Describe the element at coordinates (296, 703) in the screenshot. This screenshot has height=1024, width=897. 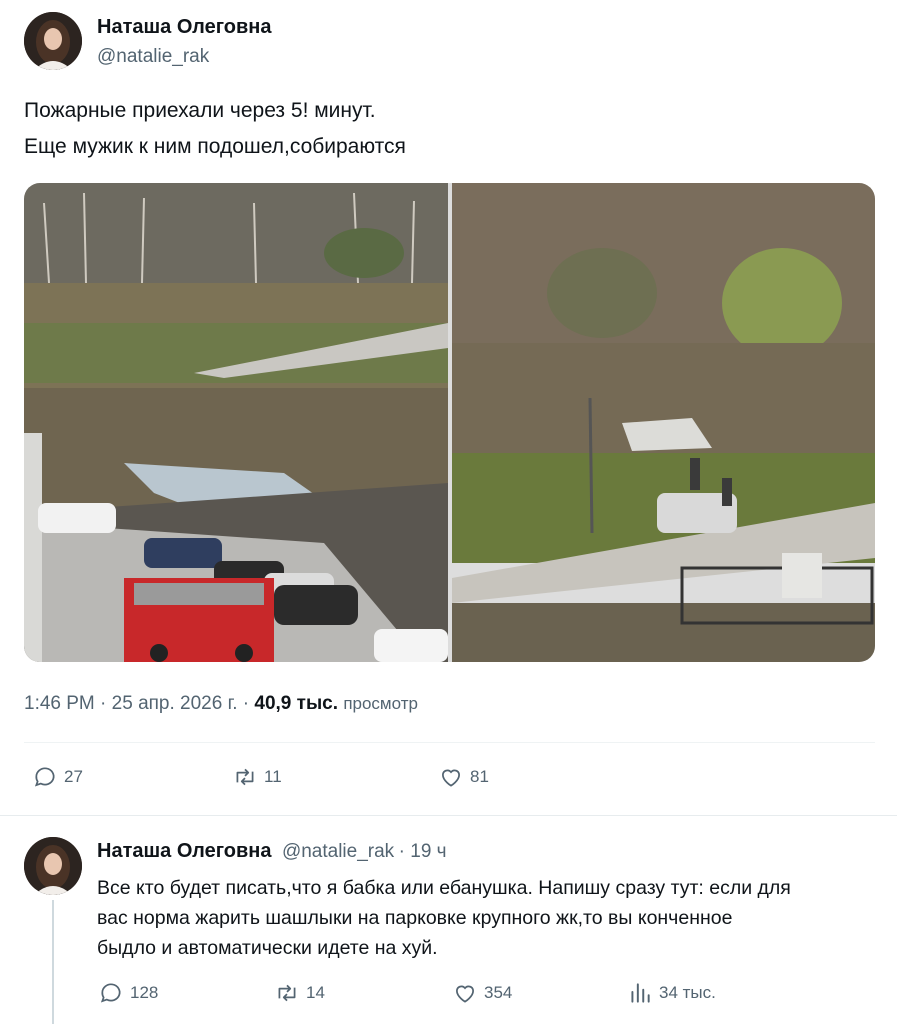
I see `views-count: 40,9 тыс.` at that location.